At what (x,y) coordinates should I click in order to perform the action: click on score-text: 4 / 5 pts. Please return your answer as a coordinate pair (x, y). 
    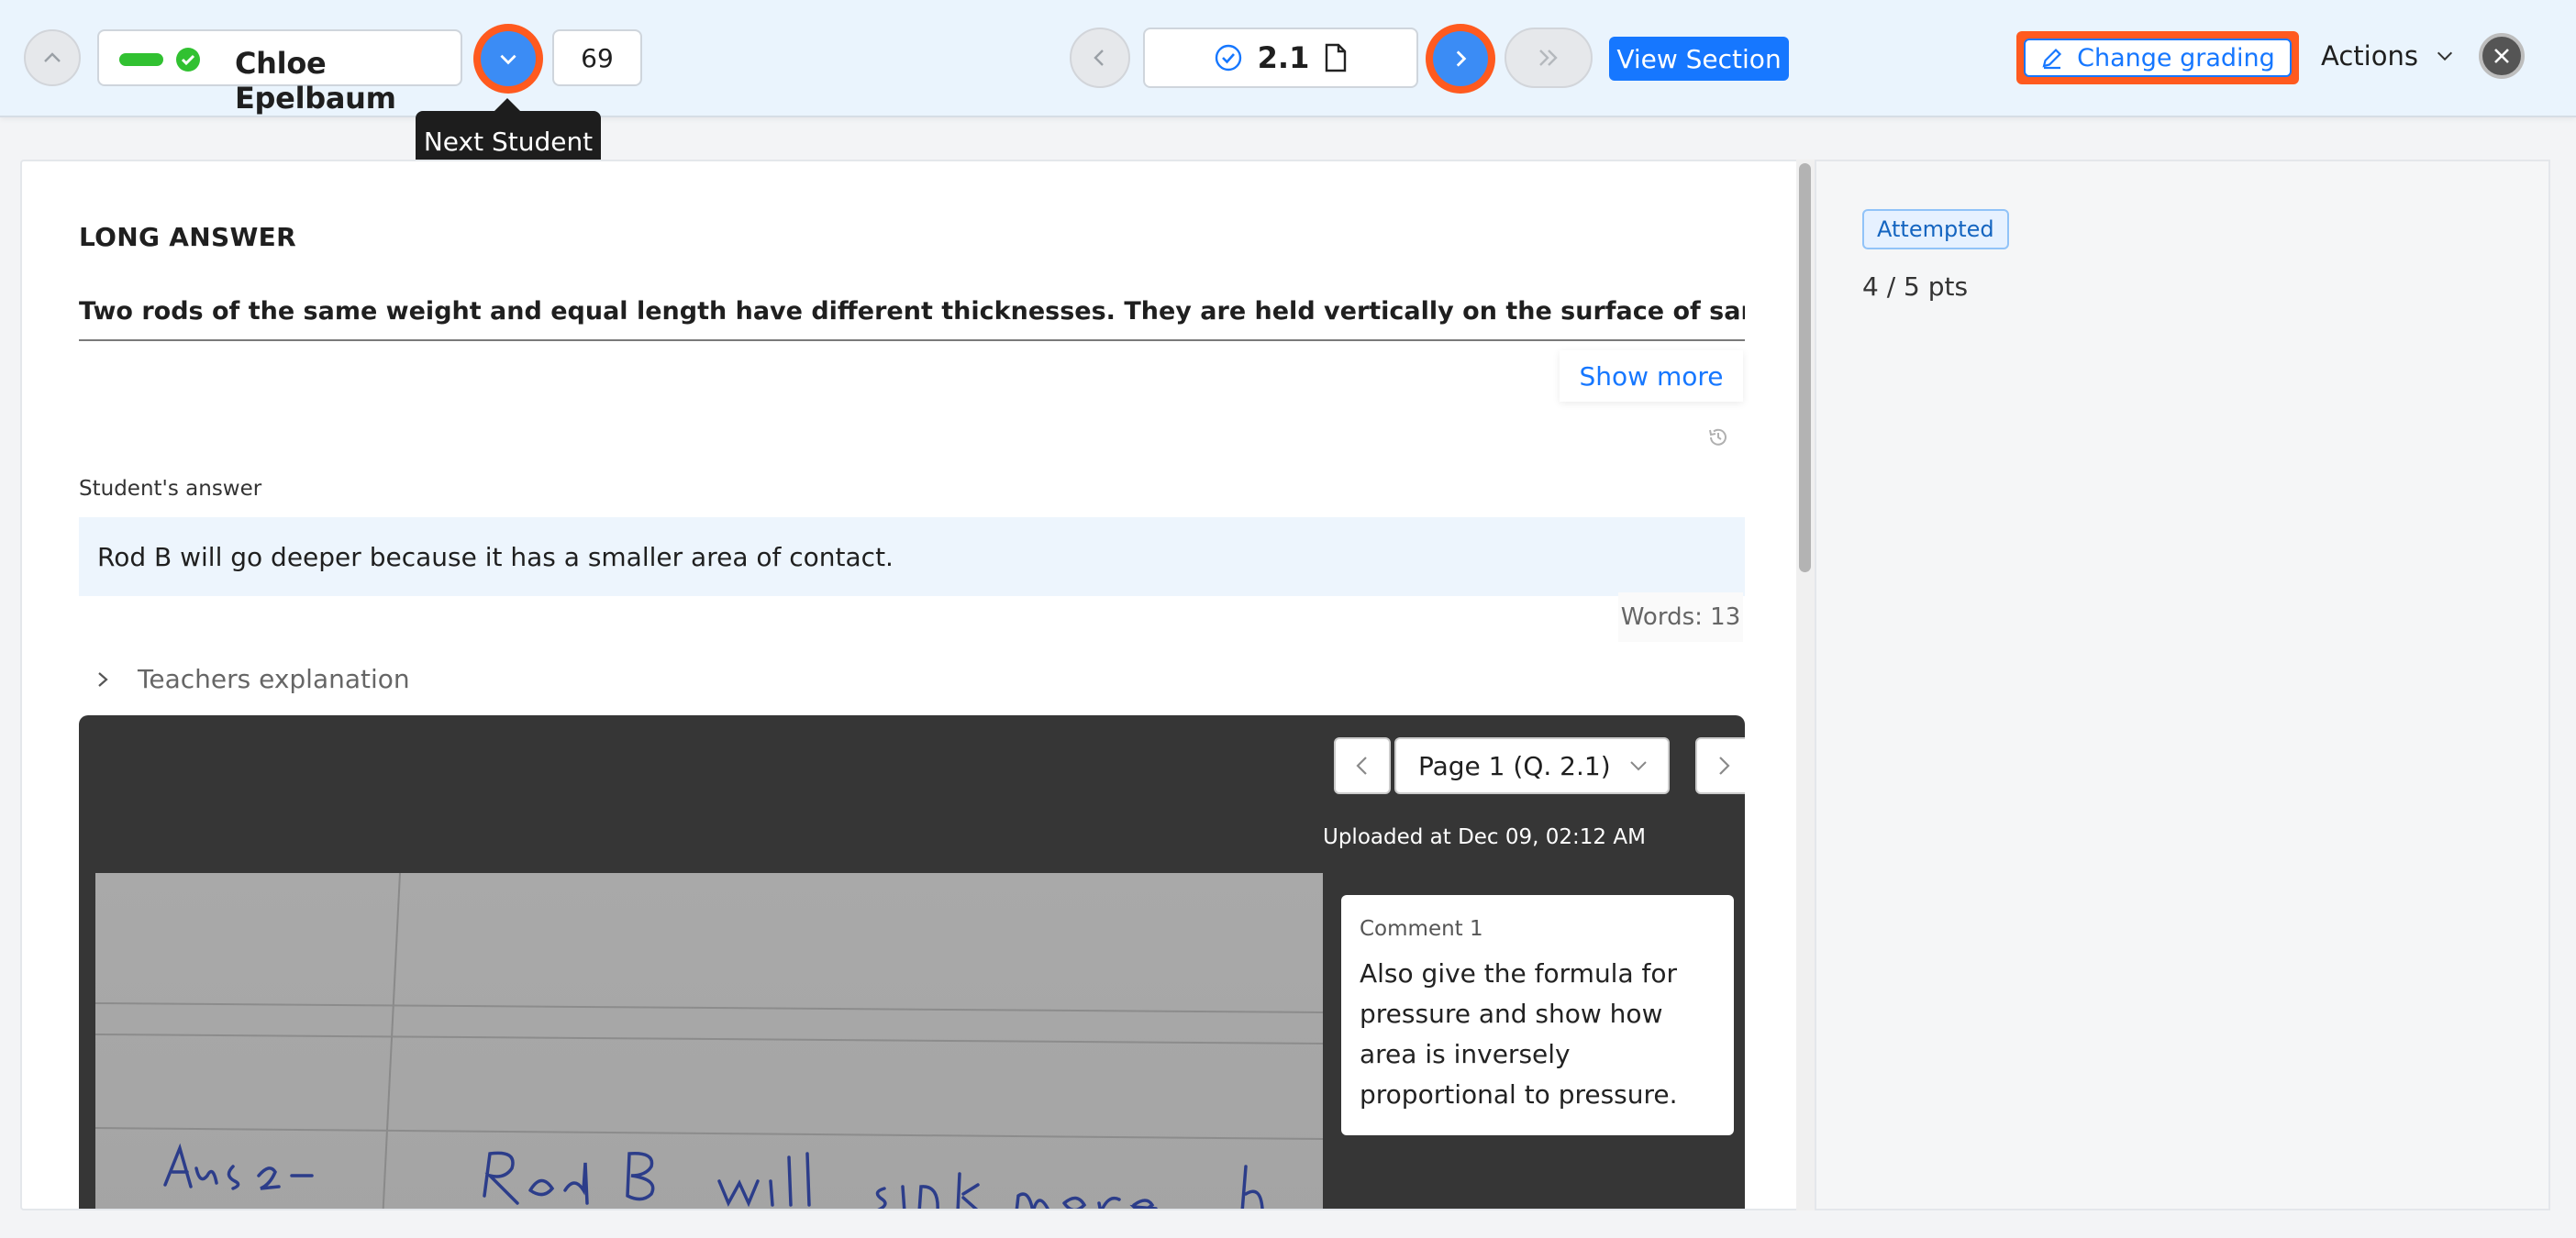
    Looking at the image, I should click on (1915, 286).